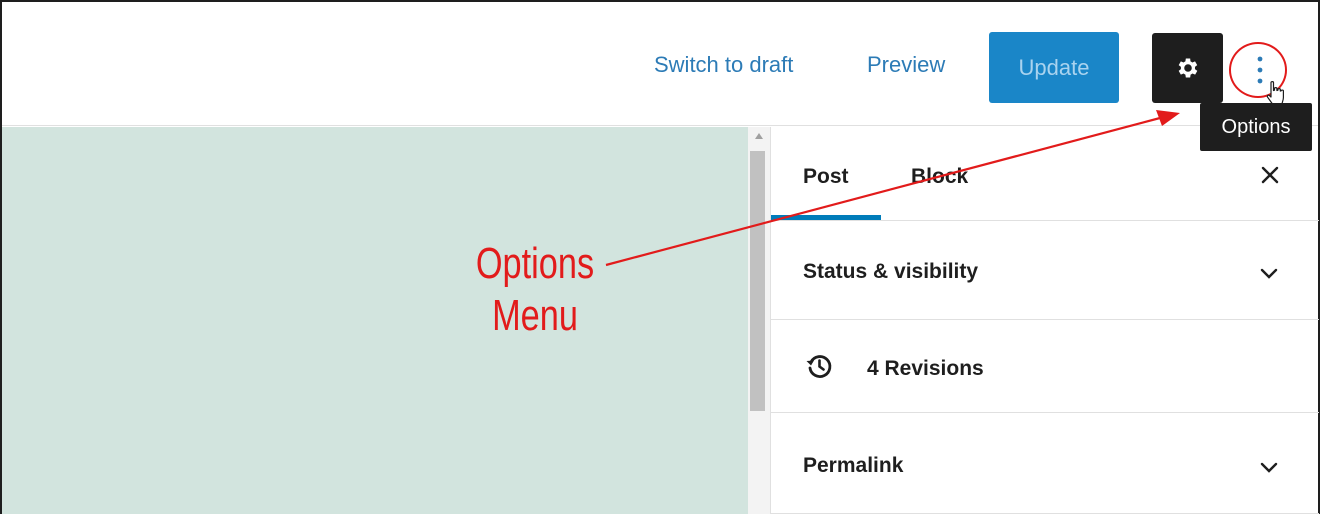 The image size is (1320, 514). Describe the element at coordinates (819, 366) in the screenshot. I see `history-icon` at that location.